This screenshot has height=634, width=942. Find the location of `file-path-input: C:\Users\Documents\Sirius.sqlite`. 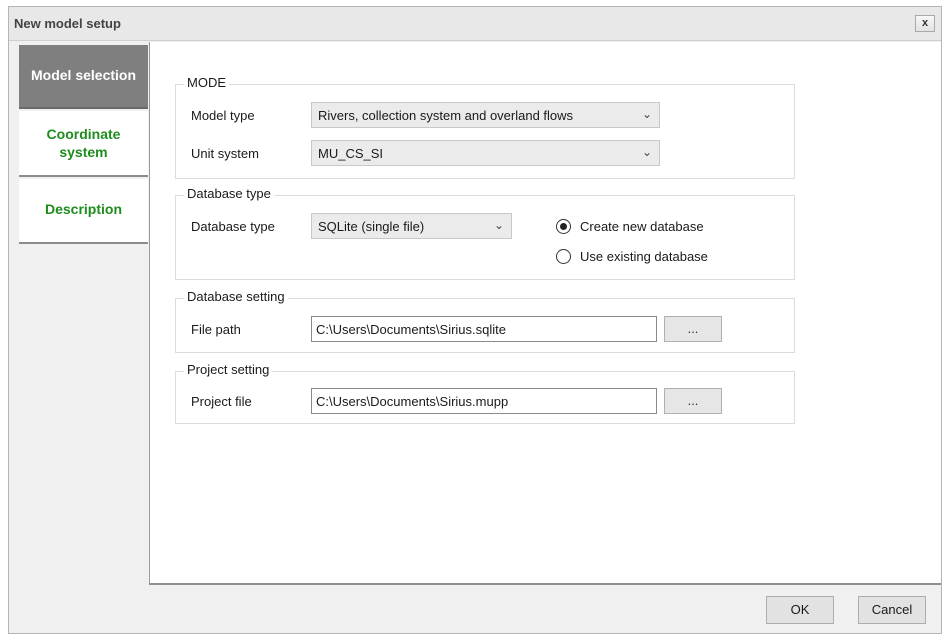

file-path-input: C:\Users\Documents\Sirius.sqlite is located at coordinates (484, 329).